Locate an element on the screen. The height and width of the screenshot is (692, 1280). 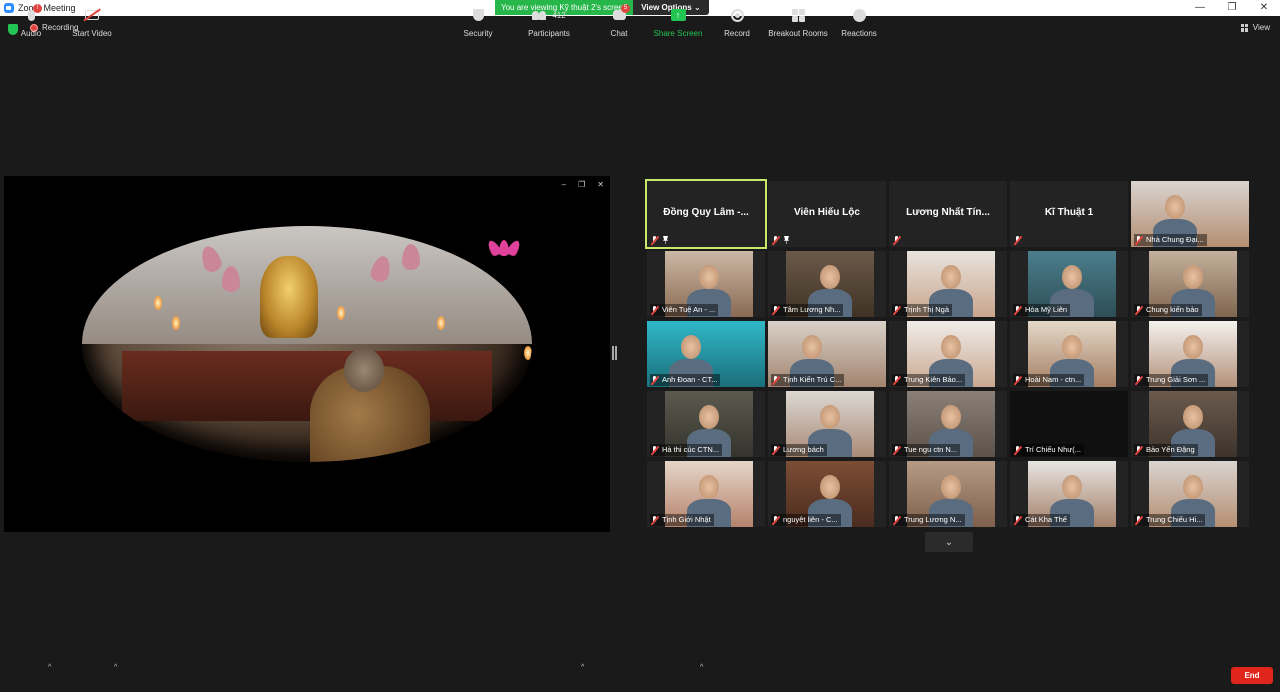
view-label: View is located at coordinates (1261, 27).